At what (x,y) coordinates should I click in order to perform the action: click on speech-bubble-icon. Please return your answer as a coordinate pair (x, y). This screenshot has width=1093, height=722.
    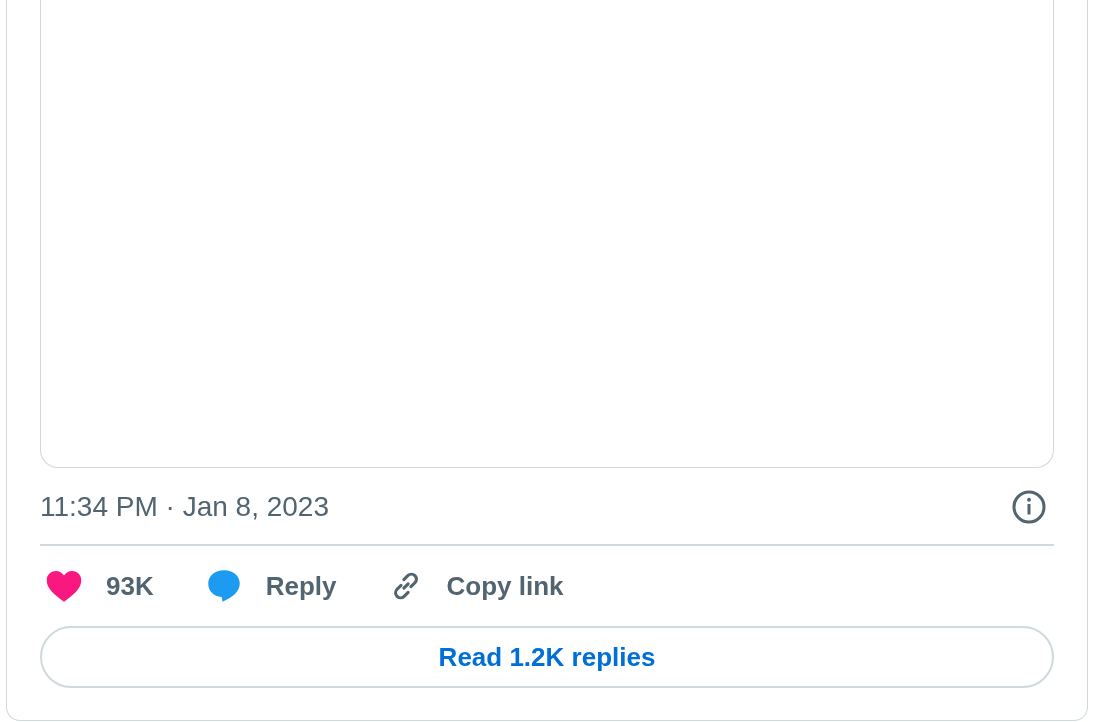
    Looking at the image, I should click on (223, 586).